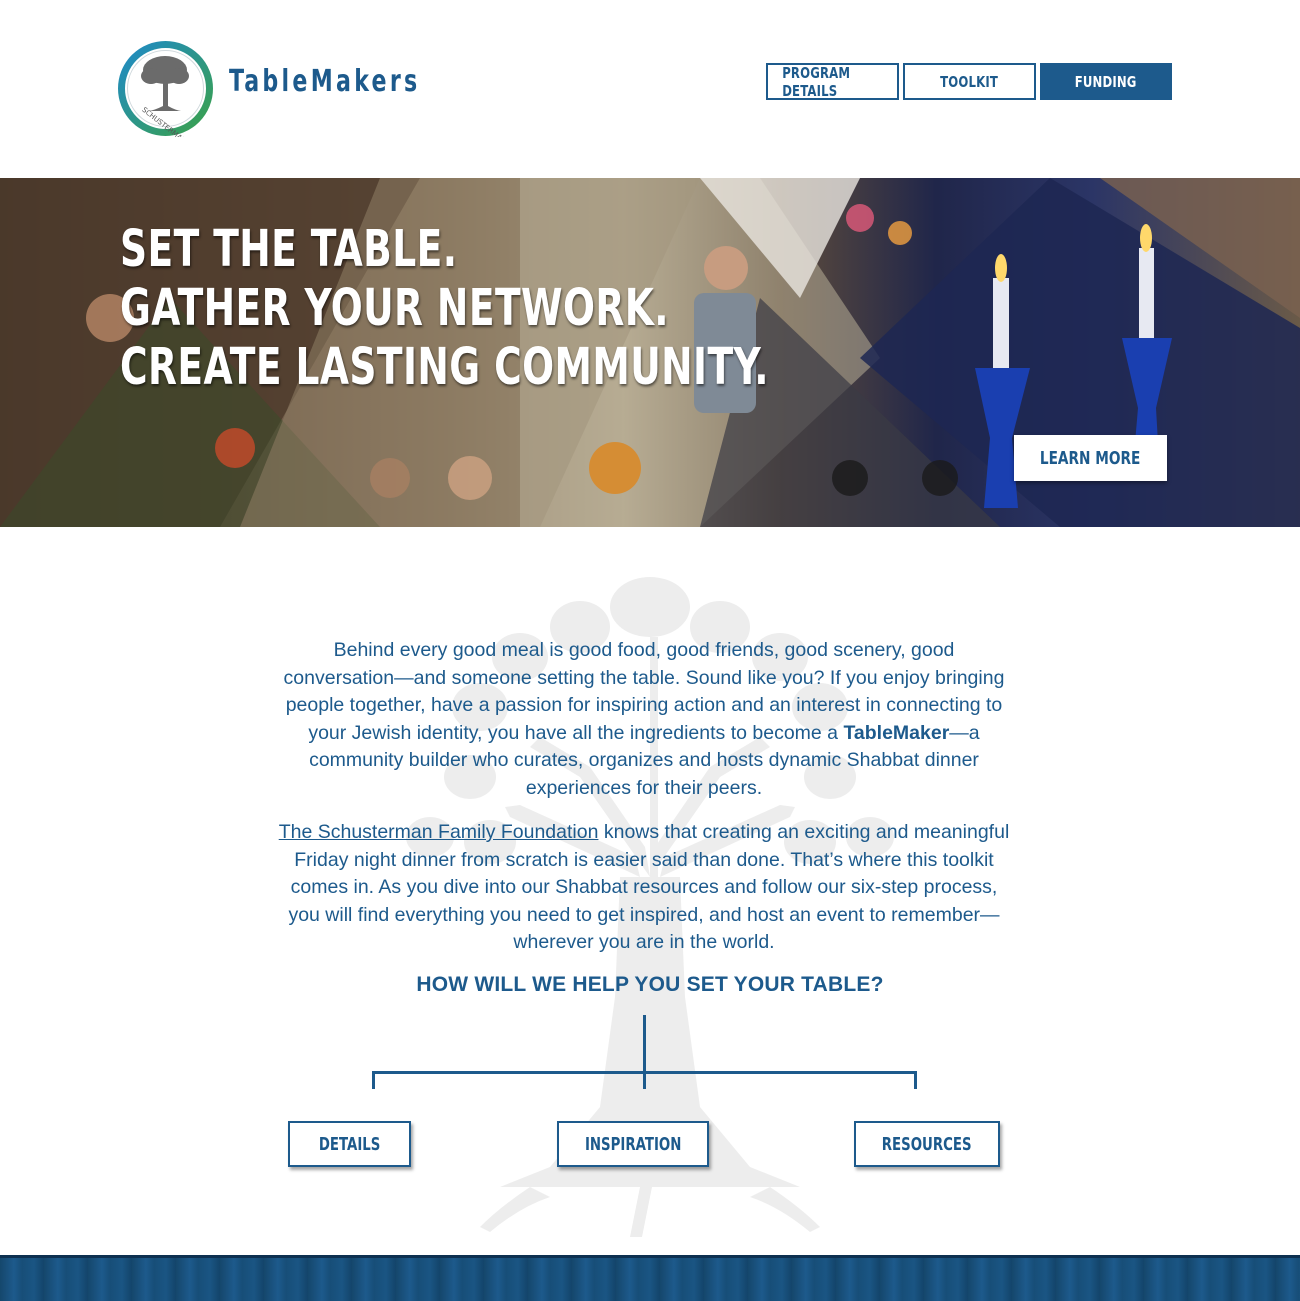 The image size is (1300, 1301). Describe the element at coordinates (832, 81) in the screenshot. I see `nav-program-details-button: PROGRAM DETAILS` at that location.